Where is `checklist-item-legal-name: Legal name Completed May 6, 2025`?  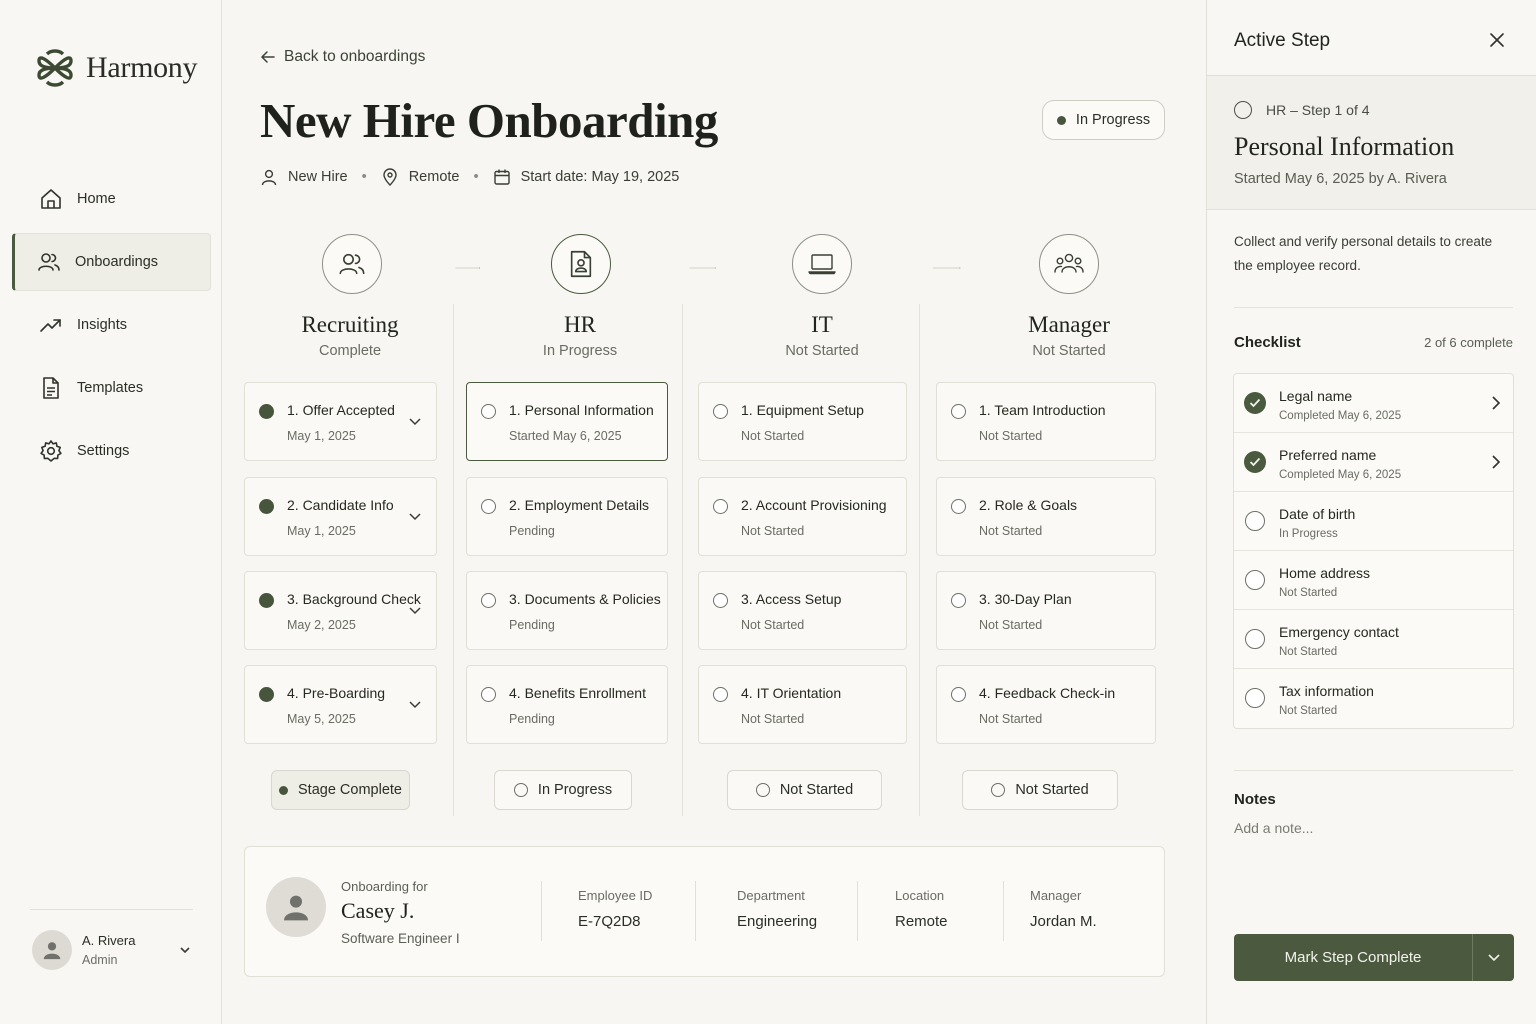 checklist-item-legal-name: Legal name Completed May 6, 2025 is located at coordinates (1373, 403).